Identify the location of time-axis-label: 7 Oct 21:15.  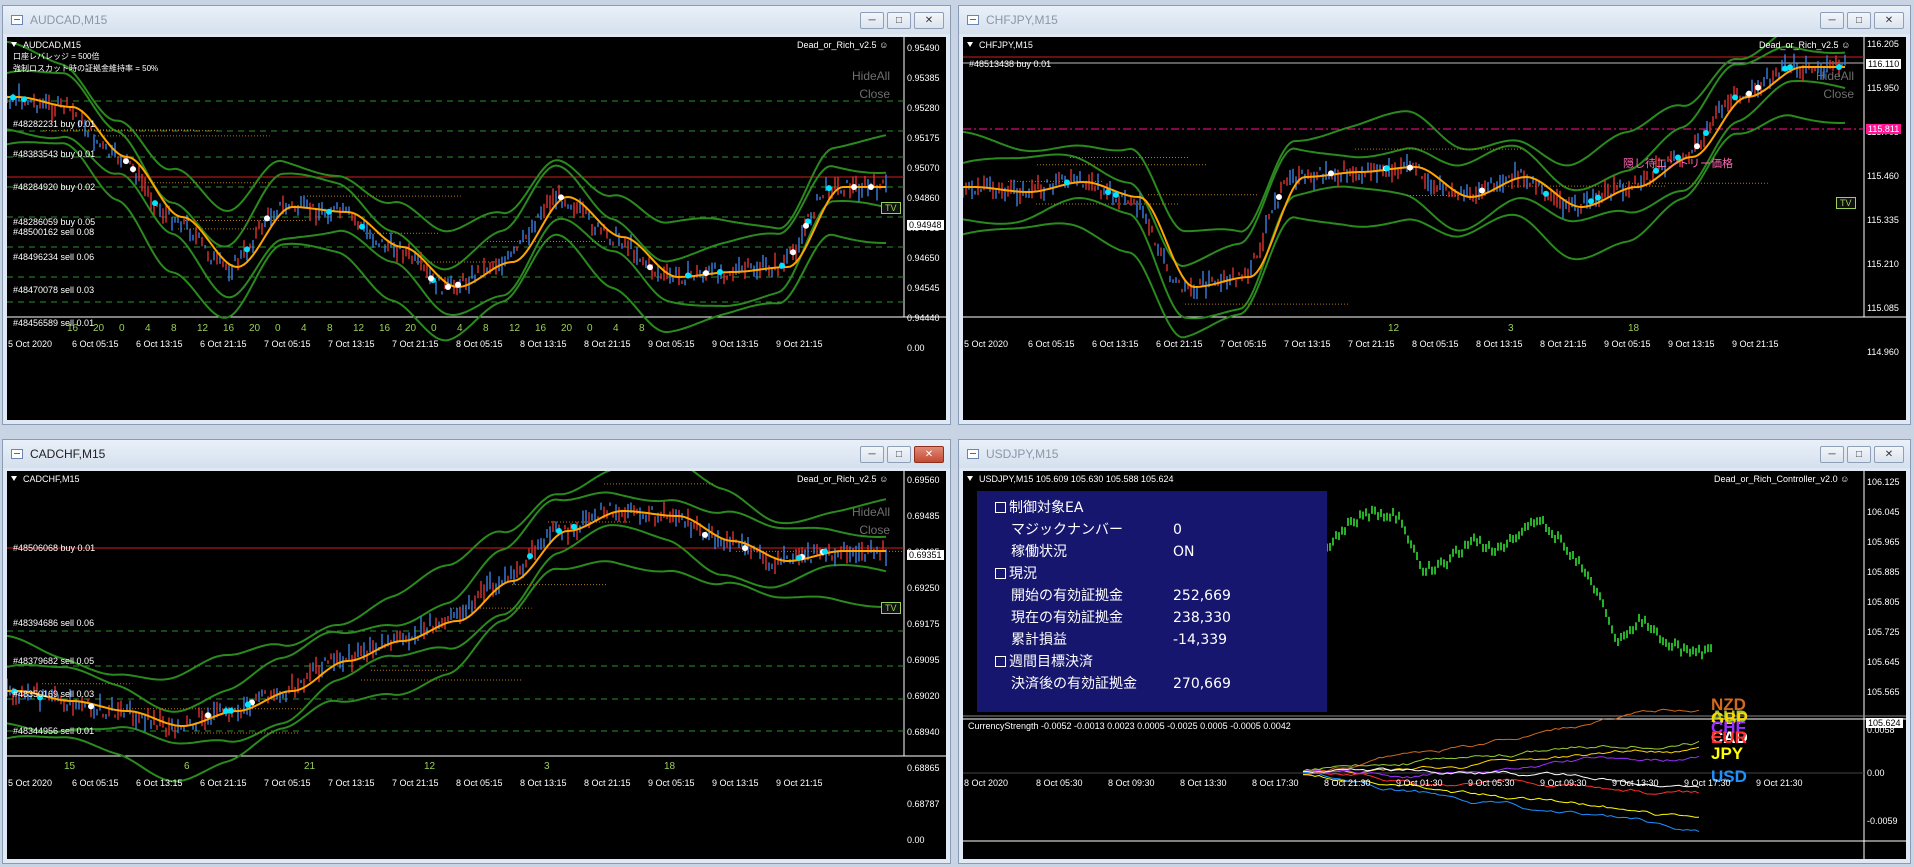
(1371, 344).